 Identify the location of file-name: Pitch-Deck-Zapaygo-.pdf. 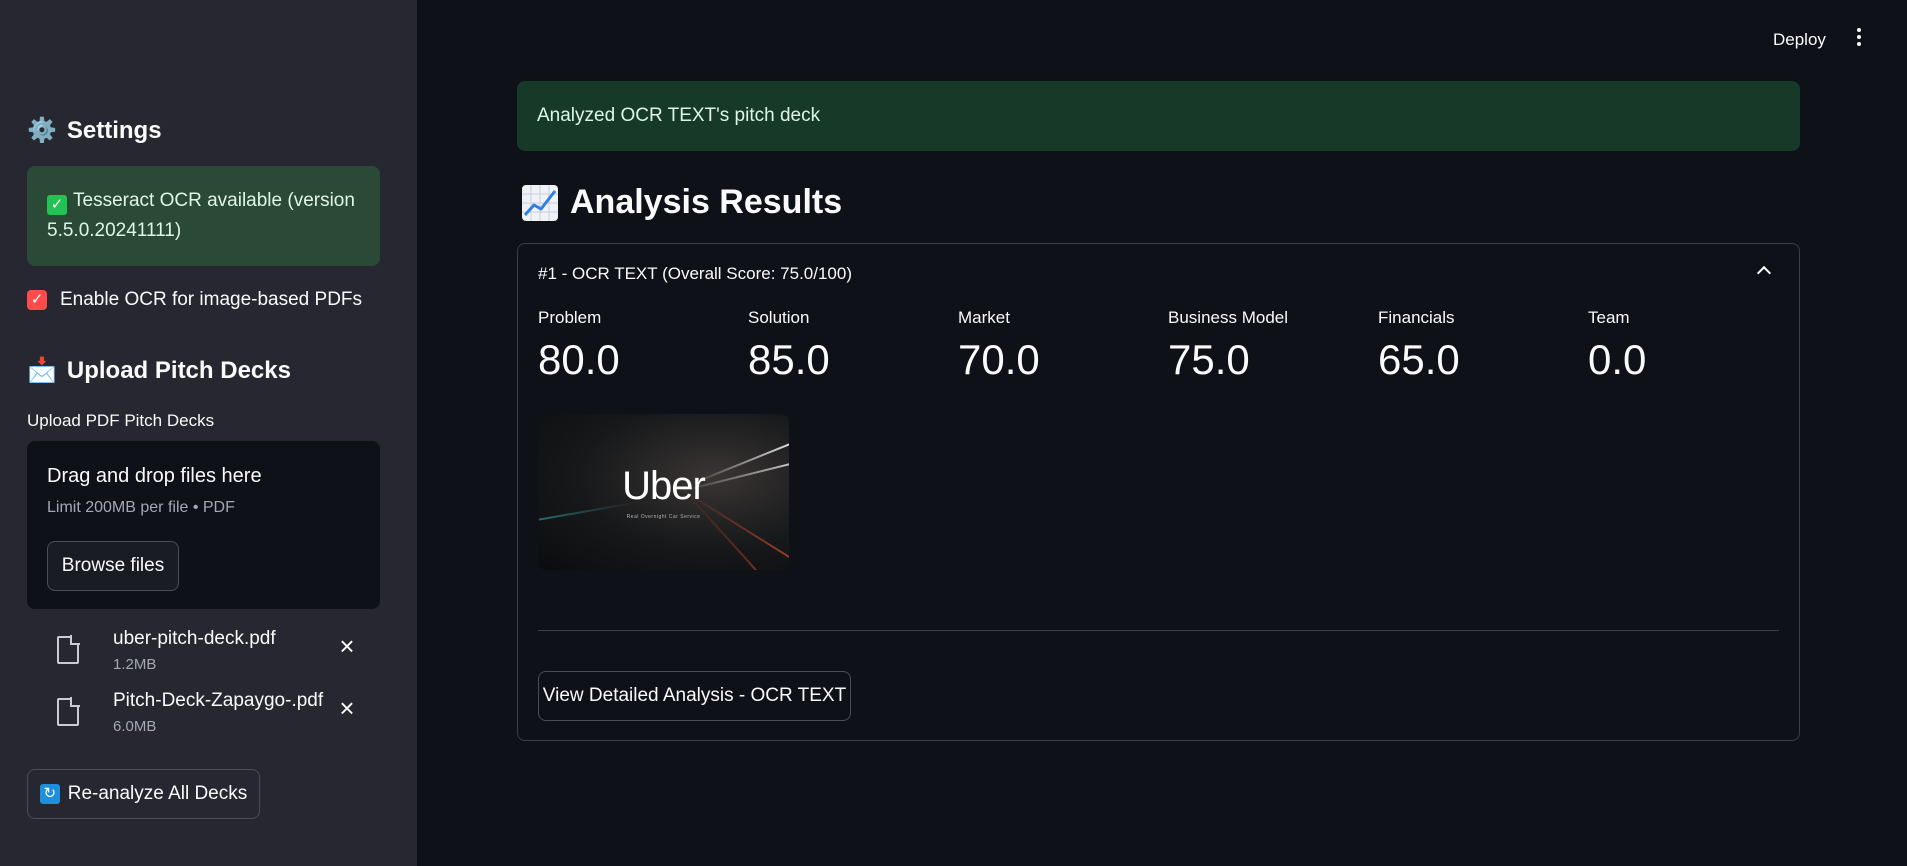
(218, 700).